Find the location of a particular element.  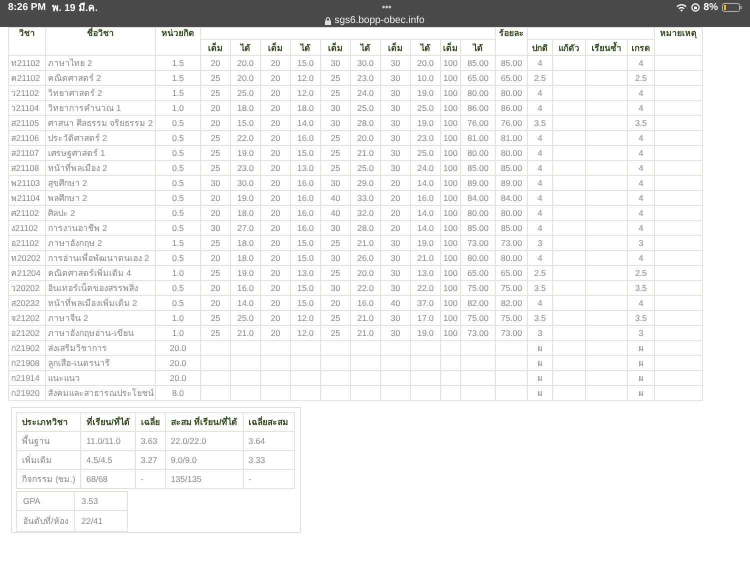

table-cell: 2.5 is located at coordinates (641, 78).